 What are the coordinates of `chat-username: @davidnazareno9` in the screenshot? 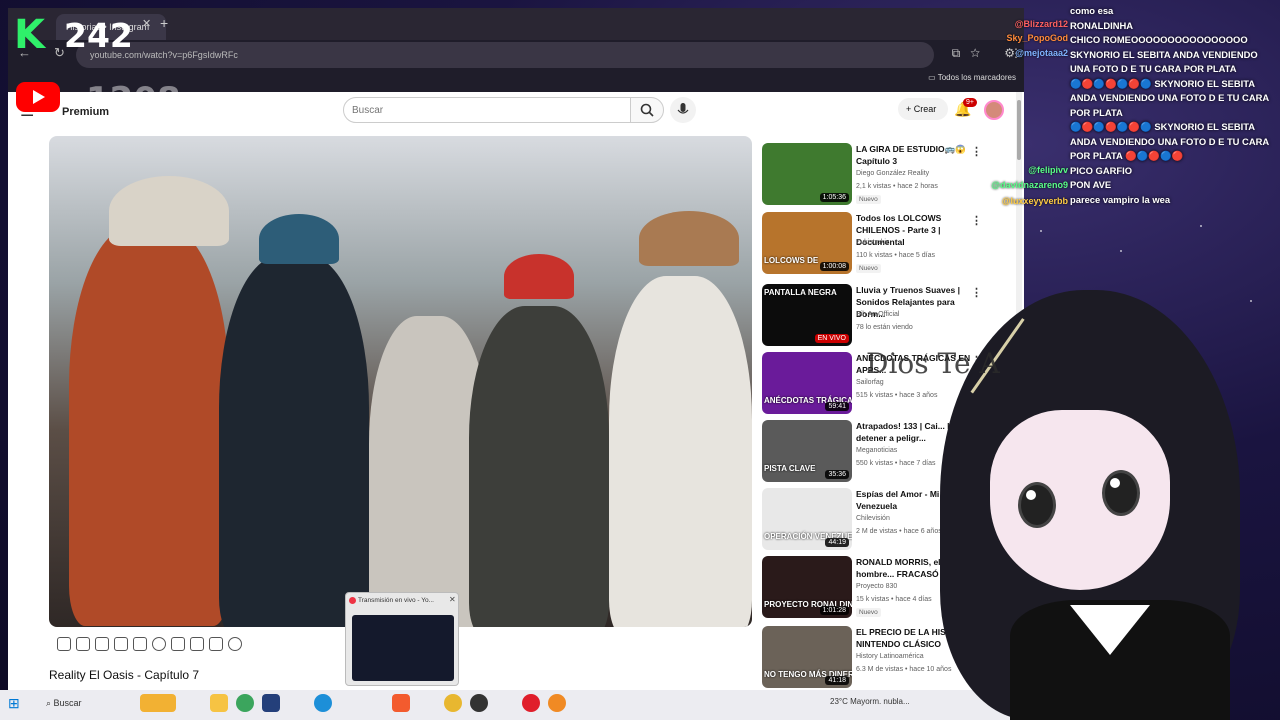 It's located at (1029, 185).